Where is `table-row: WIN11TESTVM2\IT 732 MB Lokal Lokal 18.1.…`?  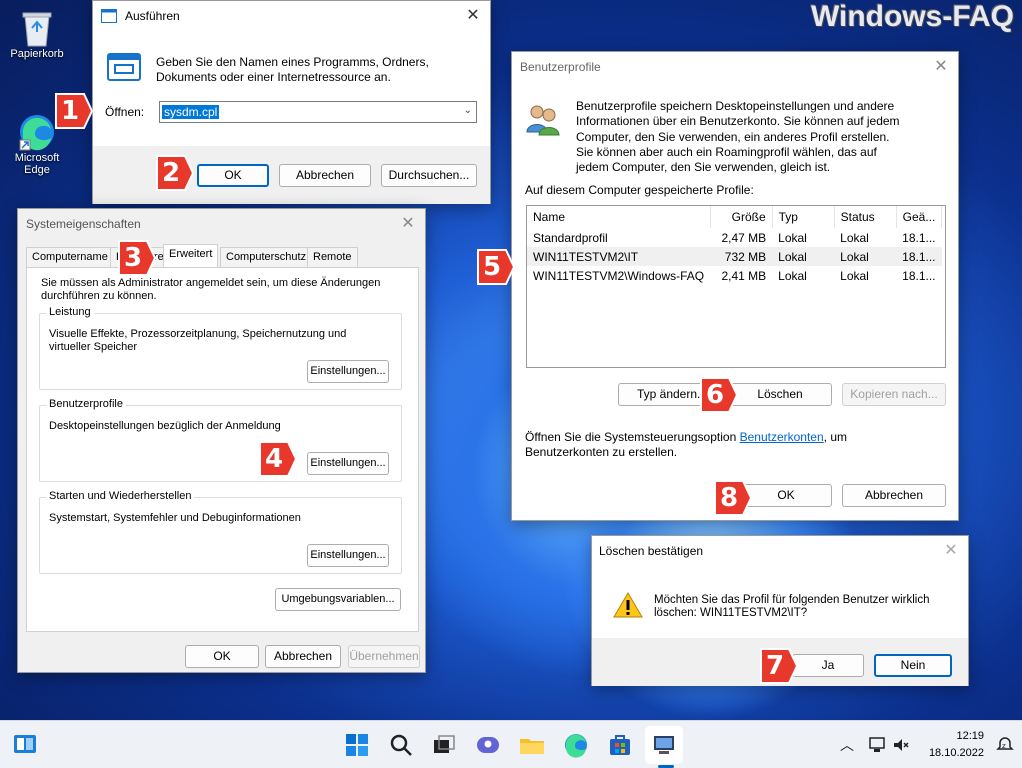
table-row: WIN11TESTVM2\IT 732 MB Lokal Lokal 18.1.… is located at coordinates (734, 256).